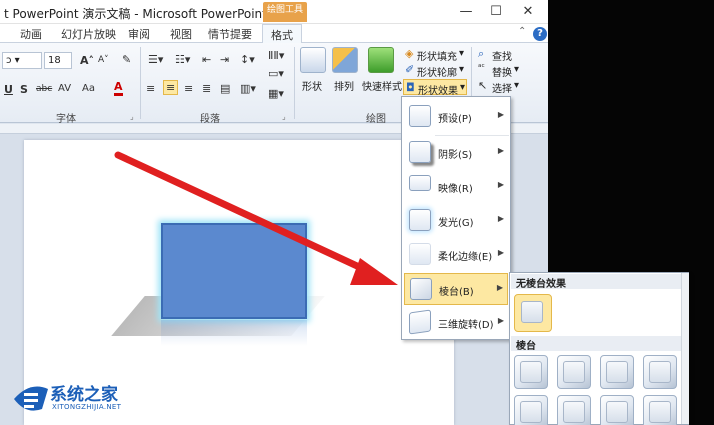 This screenshot has width=714, height=425. I want to click on tab-format: 格式, so click(282, 34).